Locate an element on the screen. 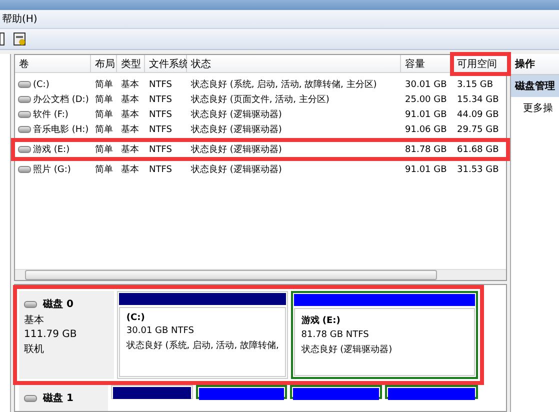 The height and width of the screenshot is (412, 559). table-cell-text: 30.01 GB is located at coordinates (426, 85).